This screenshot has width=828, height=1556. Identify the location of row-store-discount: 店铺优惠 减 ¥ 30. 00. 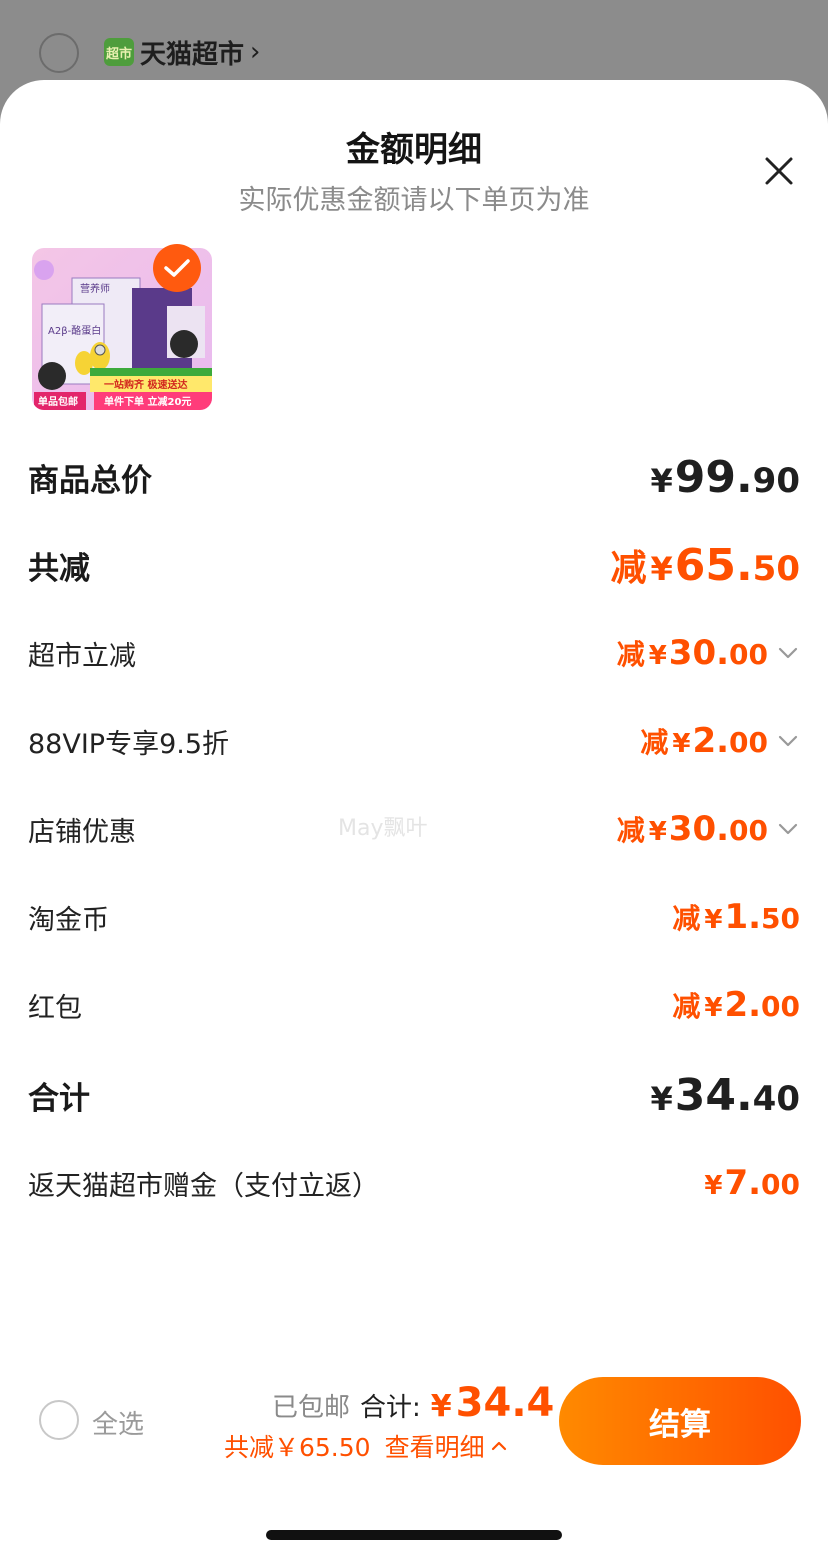
(414, 829).